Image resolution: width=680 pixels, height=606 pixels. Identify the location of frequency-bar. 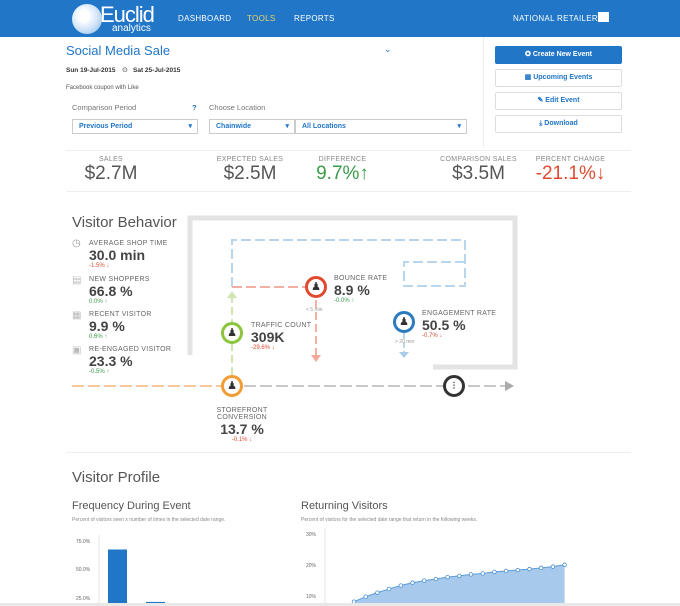
(117, 577).